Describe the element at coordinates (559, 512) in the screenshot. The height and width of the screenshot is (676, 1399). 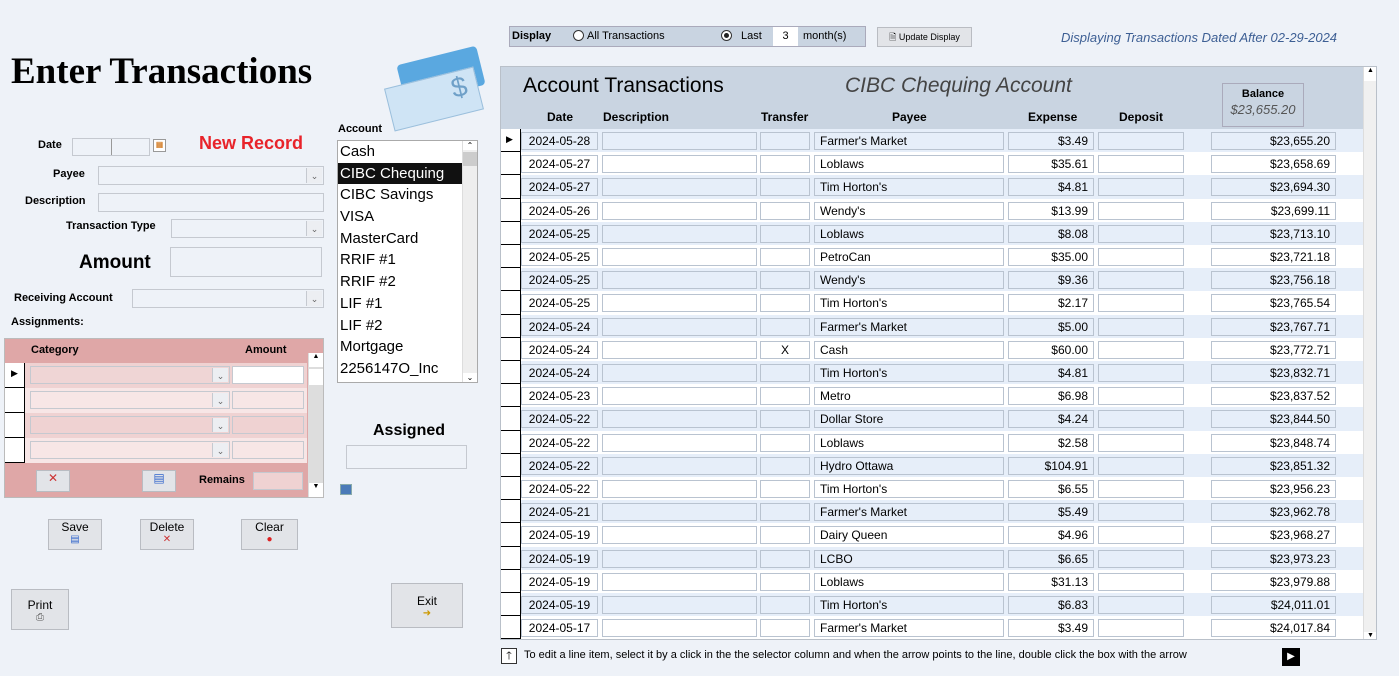
I see `cell-date: 2024-05-21` at that location.